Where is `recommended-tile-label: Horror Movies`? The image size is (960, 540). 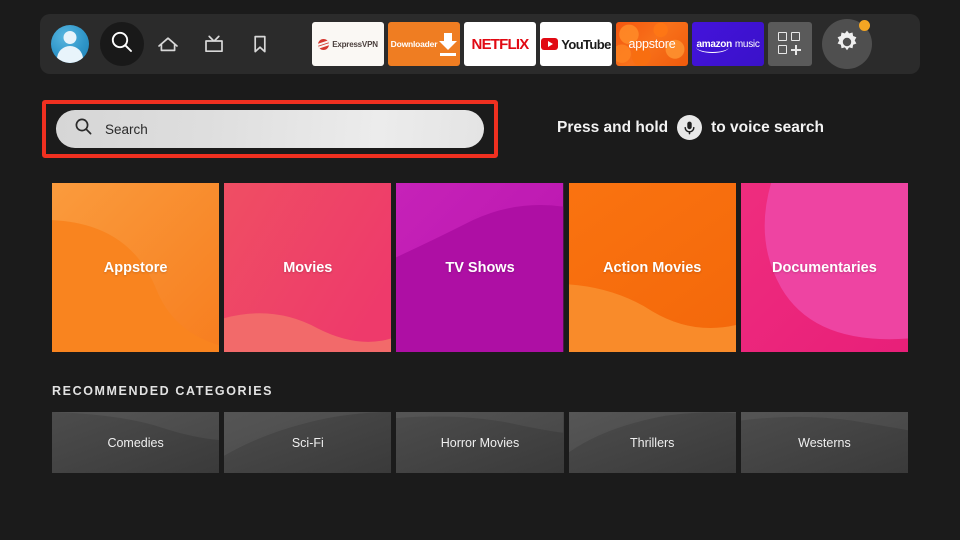 recommended-tile-label: Horror Movies is located at coordinates (480, 442).